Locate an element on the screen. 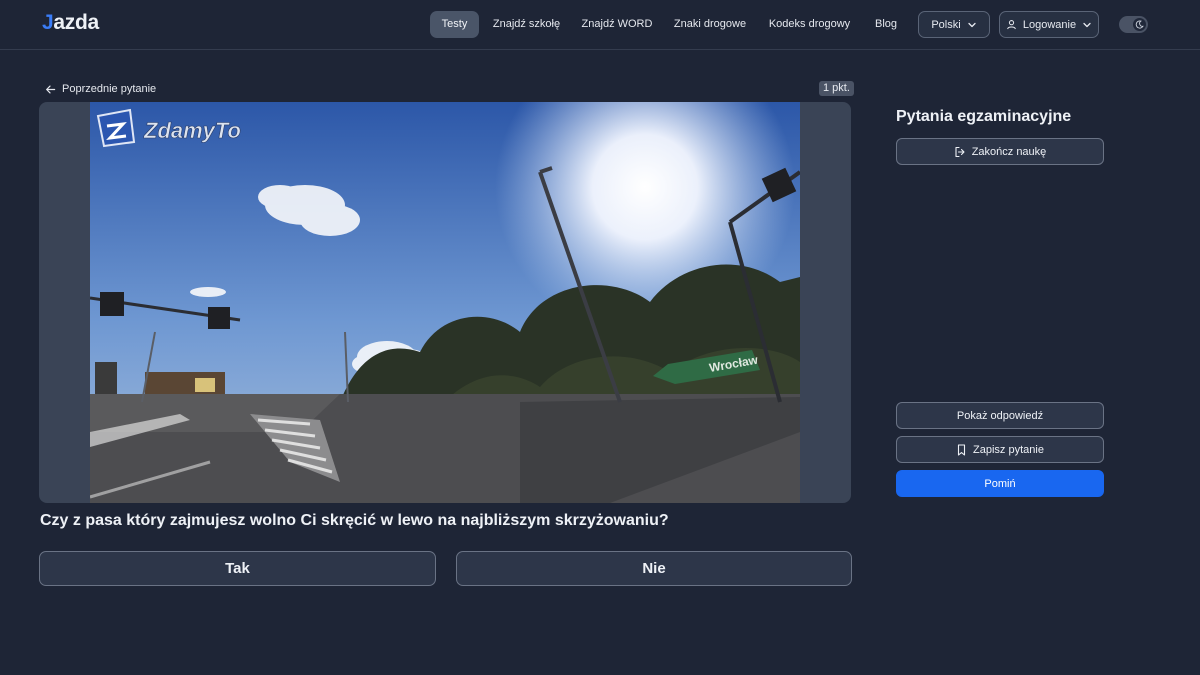  nav-item-find-word: Znajdź WORD is located at coordinates (617, 24).